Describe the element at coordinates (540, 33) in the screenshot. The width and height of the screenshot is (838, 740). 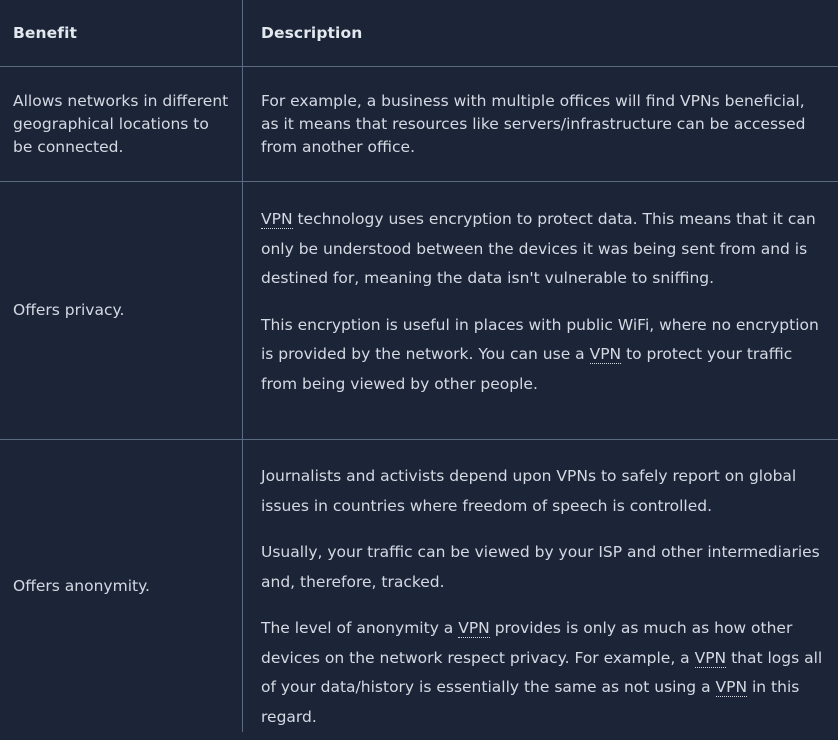
I see `header-cell-description: Description` at that location.